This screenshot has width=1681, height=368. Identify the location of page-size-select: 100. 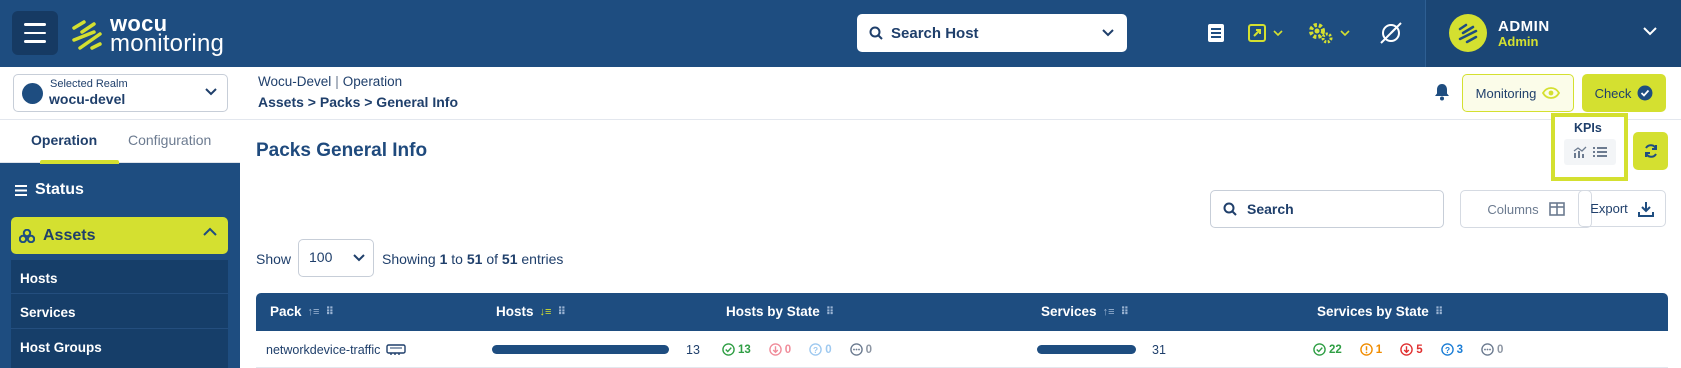
(336, 258).